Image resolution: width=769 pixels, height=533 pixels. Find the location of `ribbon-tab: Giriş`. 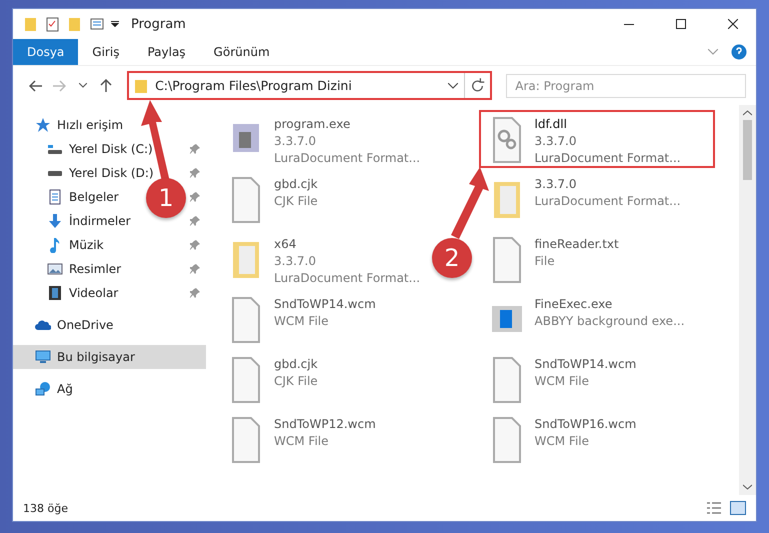

ribbon-tab: Giriş is located at coordinates (106, 52).